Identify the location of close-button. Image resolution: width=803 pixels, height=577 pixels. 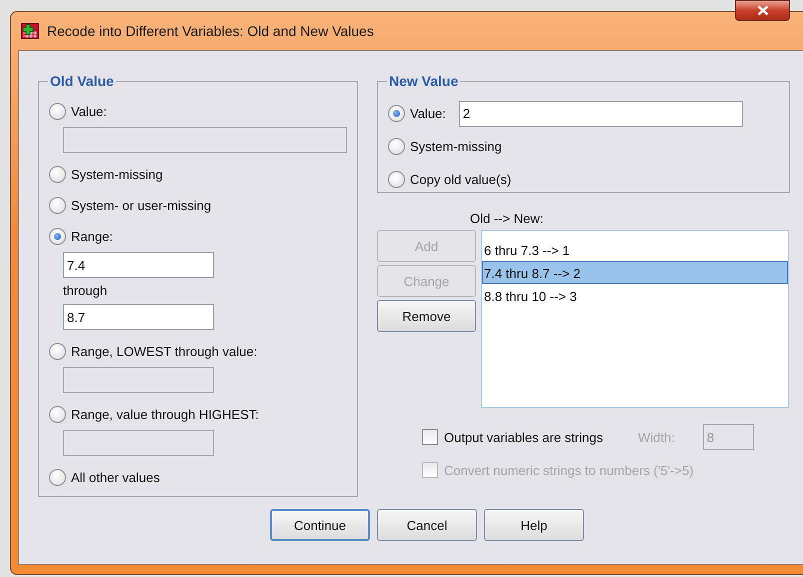
(762, 10).